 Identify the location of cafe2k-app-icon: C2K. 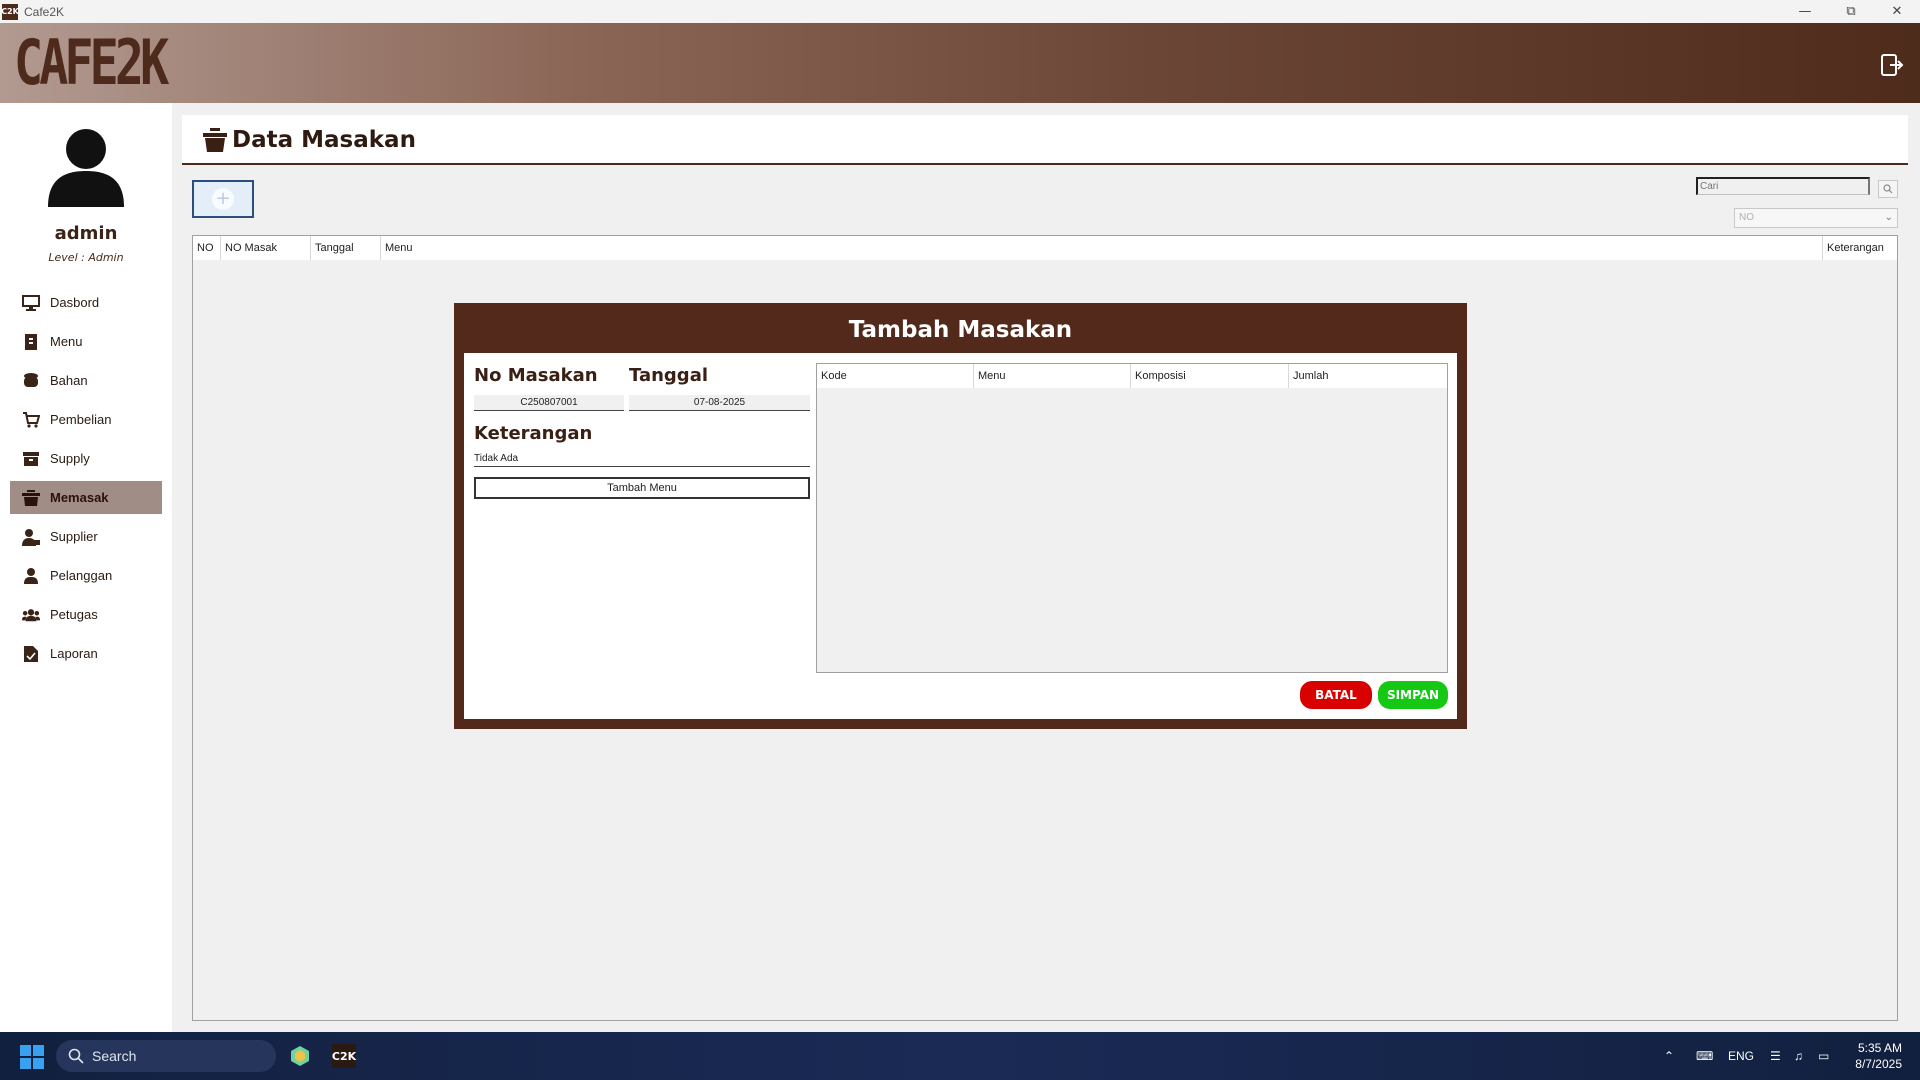
(344, 1056).